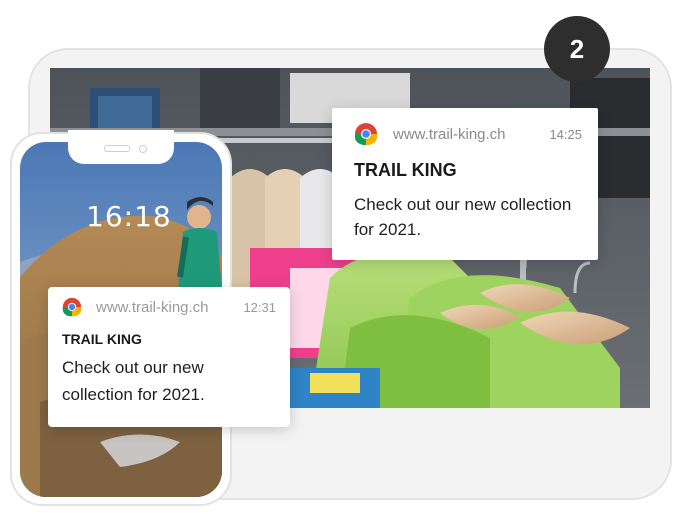 The width and height of the screenshot is (680, 520). What do you see at coordinates (577, 49) in the screenshot?
I see `step-badge: 2` at bounding box center [577, 49].